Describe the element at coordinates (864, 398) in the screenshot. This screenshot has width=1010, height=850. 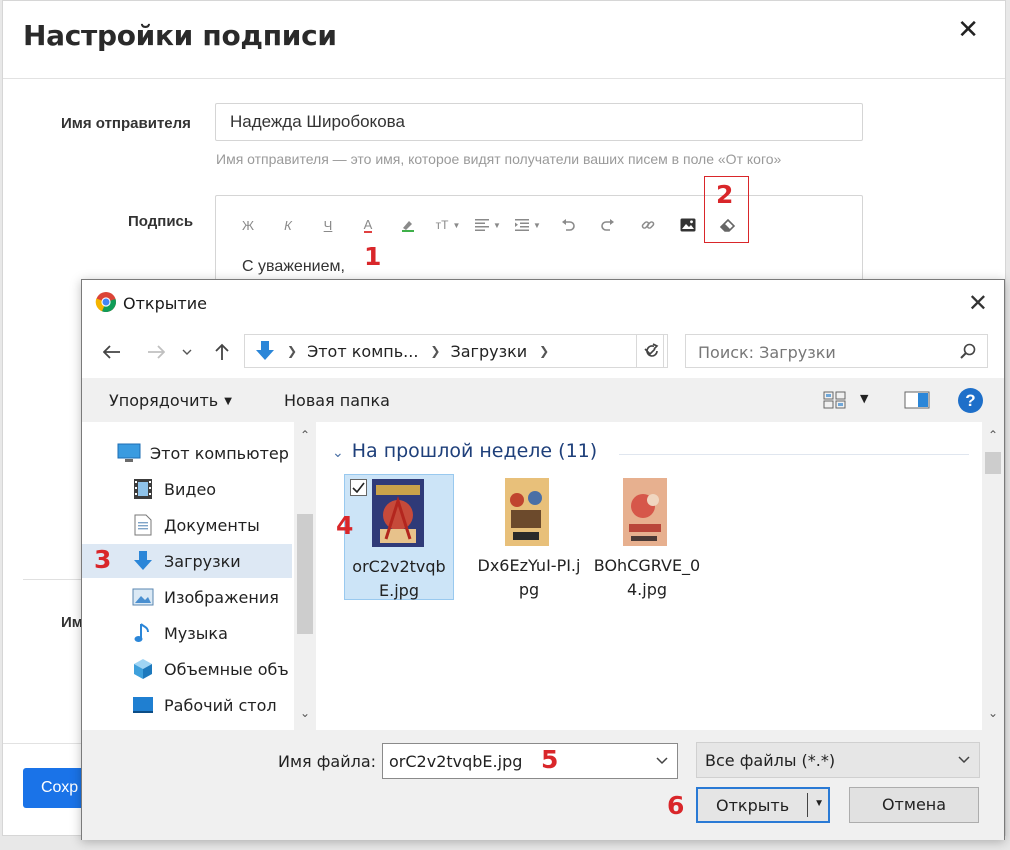
I see `view-options-caret: ▼` at that location.